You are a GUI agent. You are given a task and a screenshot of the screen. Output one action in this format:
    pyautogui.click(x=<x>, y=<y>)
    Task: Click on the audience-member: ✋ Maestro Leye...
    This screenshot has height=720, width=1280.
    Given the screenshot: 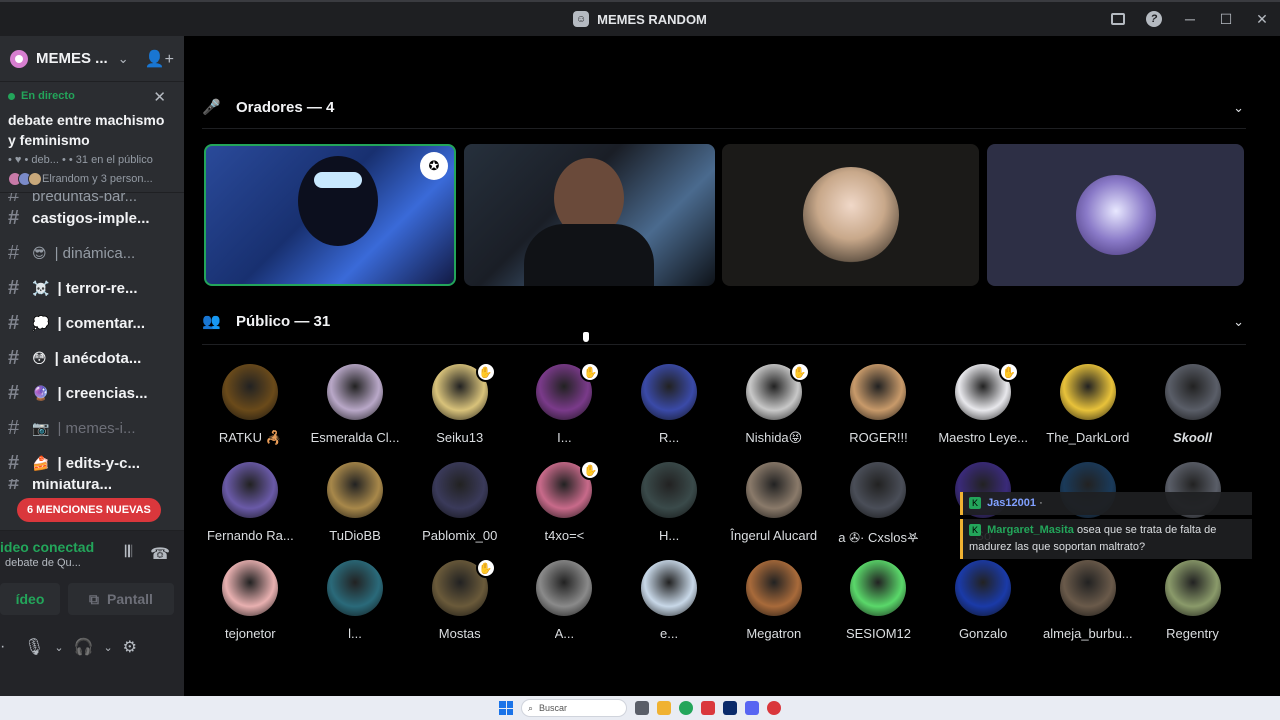 What is the action you would take?
    pyautogui.click(x=983, y=412)
    